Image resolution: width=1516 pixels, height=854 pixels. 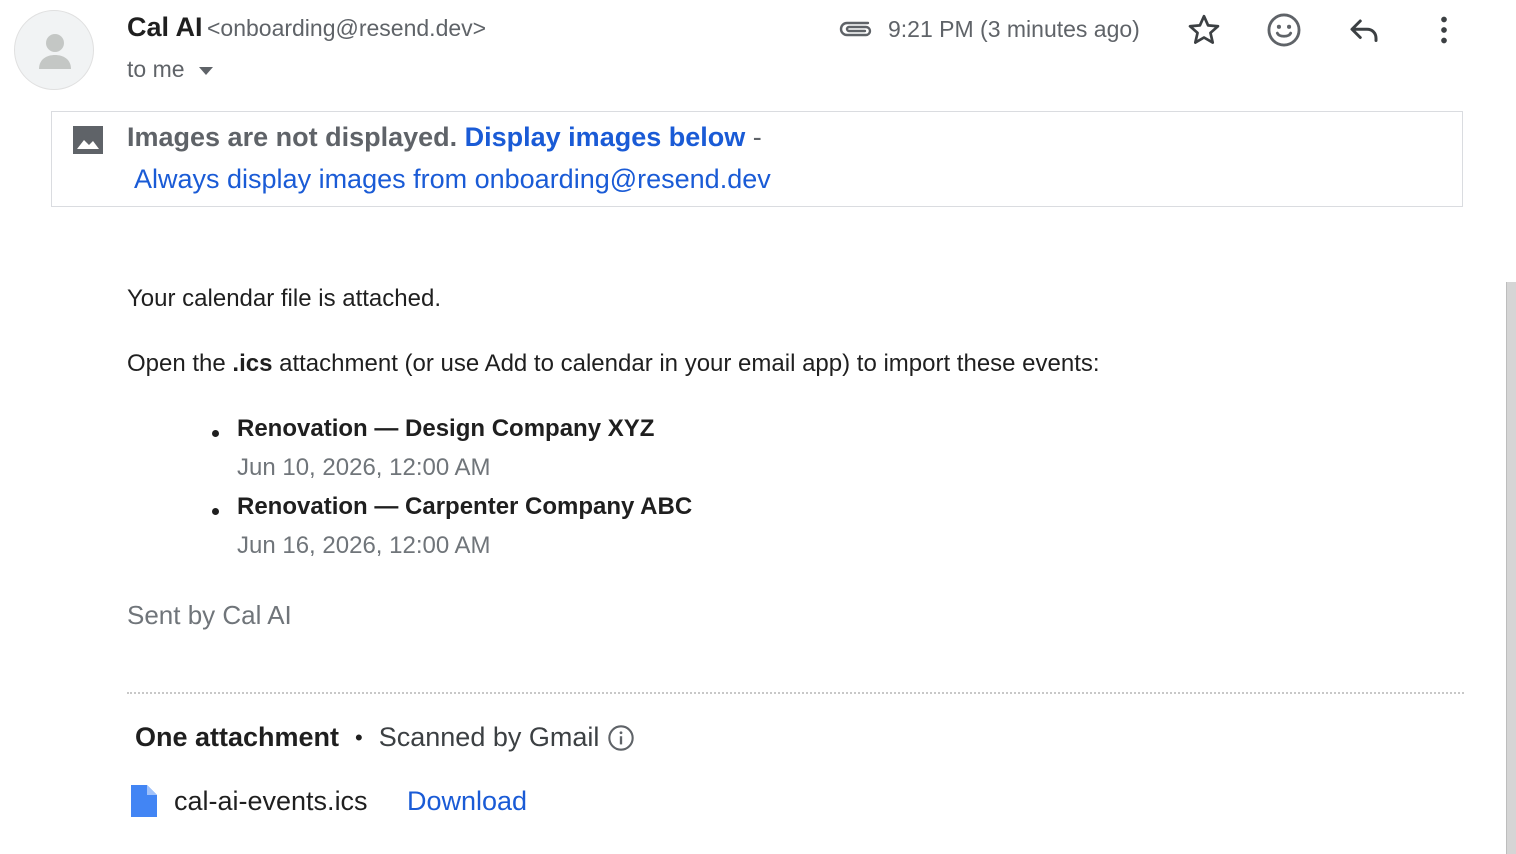 What do you see at coordinates (489, 737) in the screenshot?
I see `scanned-by-label: Scanned by Gmail` at bounding box center [489, 737].